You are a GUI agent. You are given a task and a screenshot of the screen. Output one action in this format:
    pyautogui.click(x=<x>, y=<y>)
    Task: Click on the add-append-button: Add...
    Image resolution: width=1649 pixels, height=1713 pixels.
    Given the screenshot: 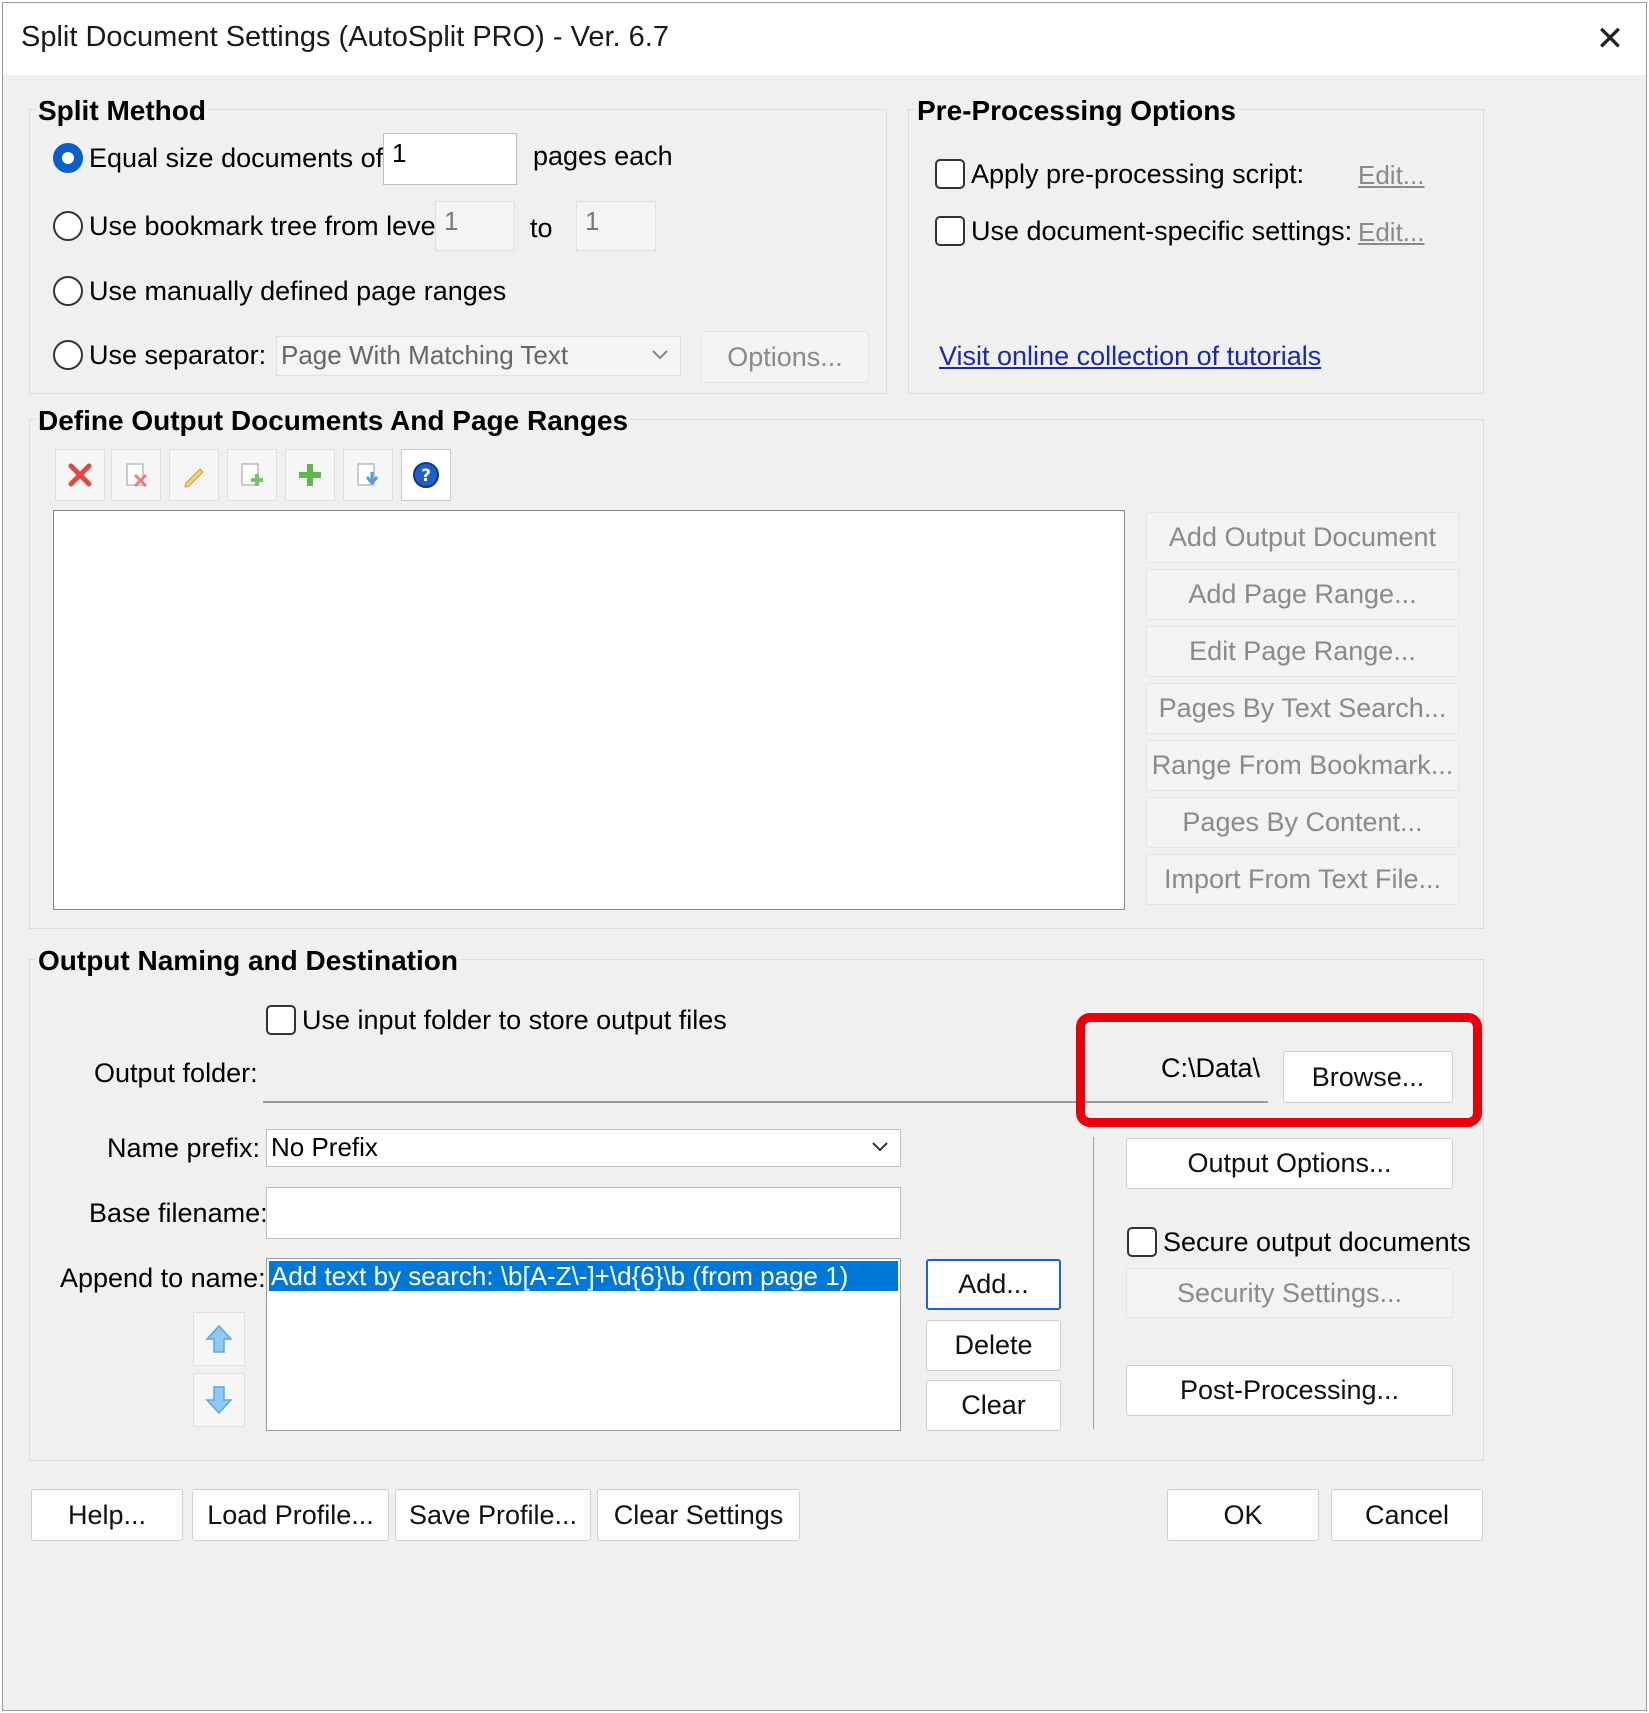 What is the action you would take?
    pyautogui.click(x=993, y=1284)
    